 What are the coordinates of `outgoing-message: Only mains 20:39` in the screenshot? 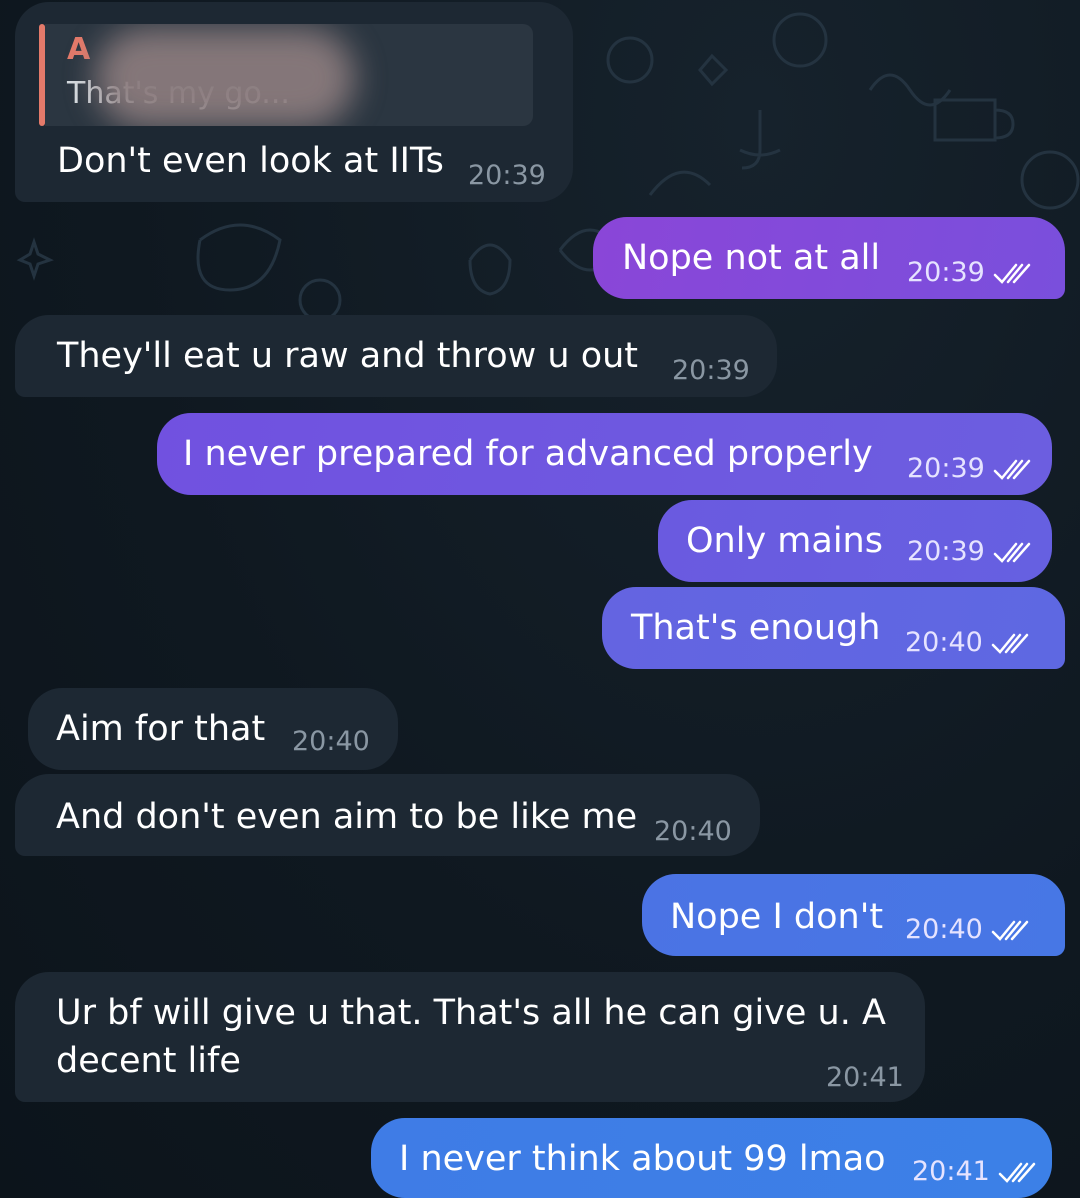 It's located at (855, 541).